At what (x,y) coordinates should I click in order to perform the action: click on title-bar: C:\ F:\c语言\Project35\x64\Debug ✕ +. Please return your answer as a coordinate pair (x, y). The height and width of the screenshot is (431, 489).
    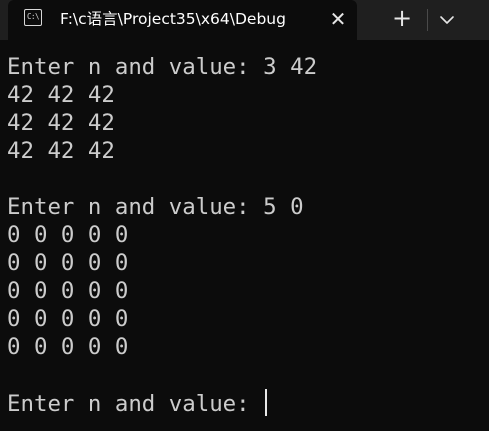
    Looking at the image, I should click on (244, 20).